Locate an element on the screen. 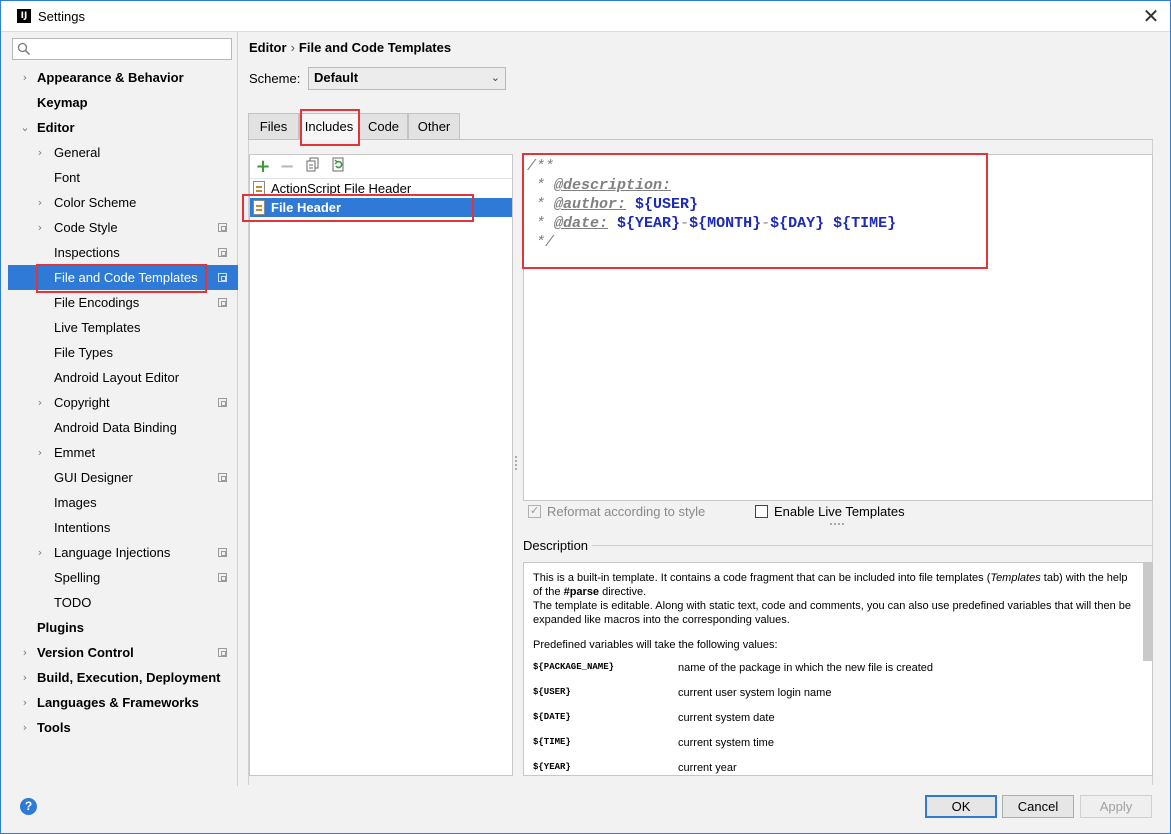 Image resolution: width=1171 pixels, height=834 pixels. tab-code: Code is located at coordinates (383, 126).